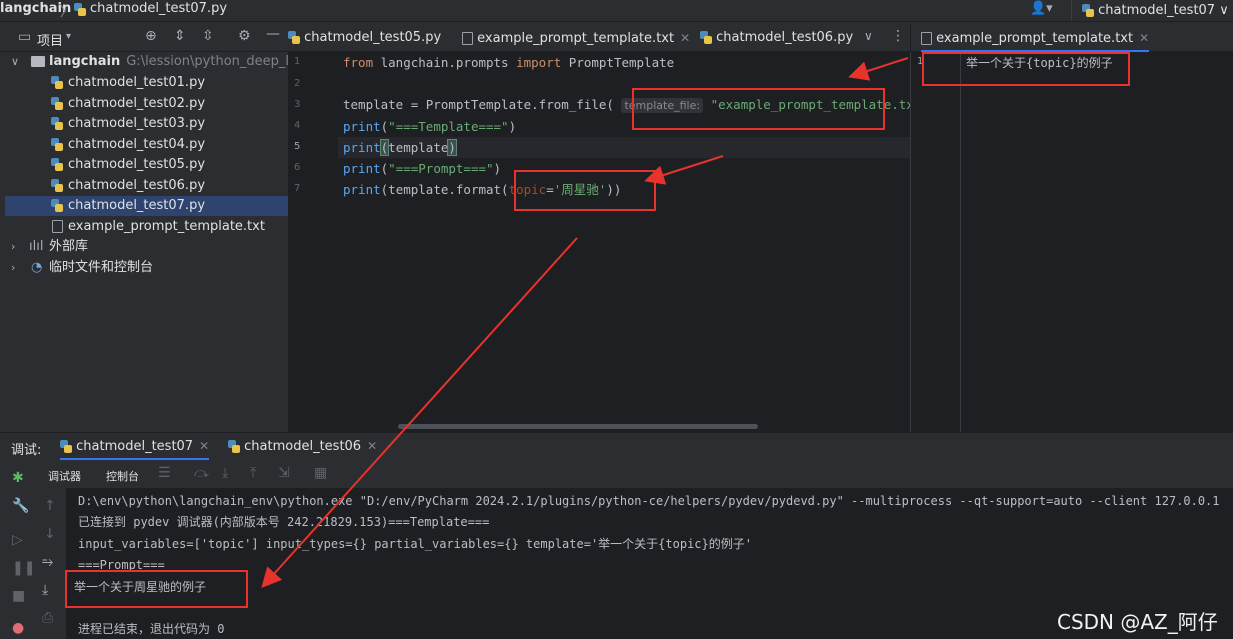  Describe the element at coordinates (166, 226) in the screenshot. I see `file-name: example_prompt_template.txt` at that location.